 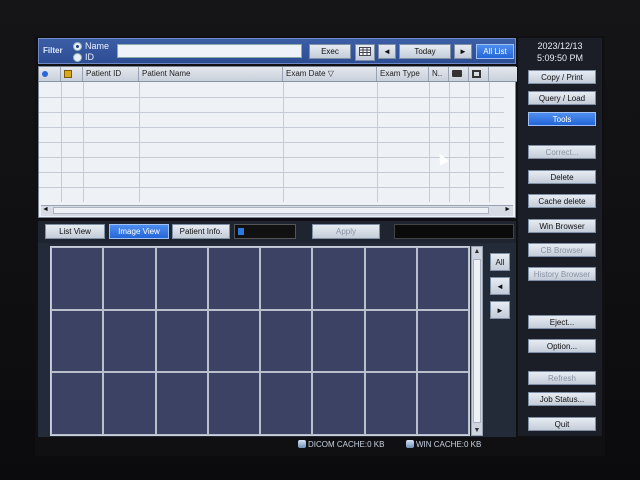 I want to click on name-radio-label: Name, so click(x=97, y=46).